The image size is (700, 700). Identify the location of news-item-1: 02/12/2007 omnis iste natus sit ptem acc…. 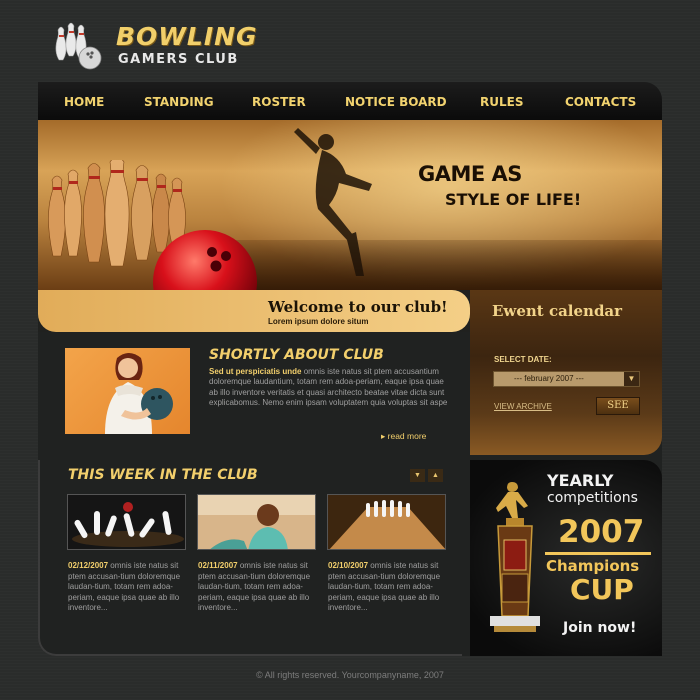
(129, 587).